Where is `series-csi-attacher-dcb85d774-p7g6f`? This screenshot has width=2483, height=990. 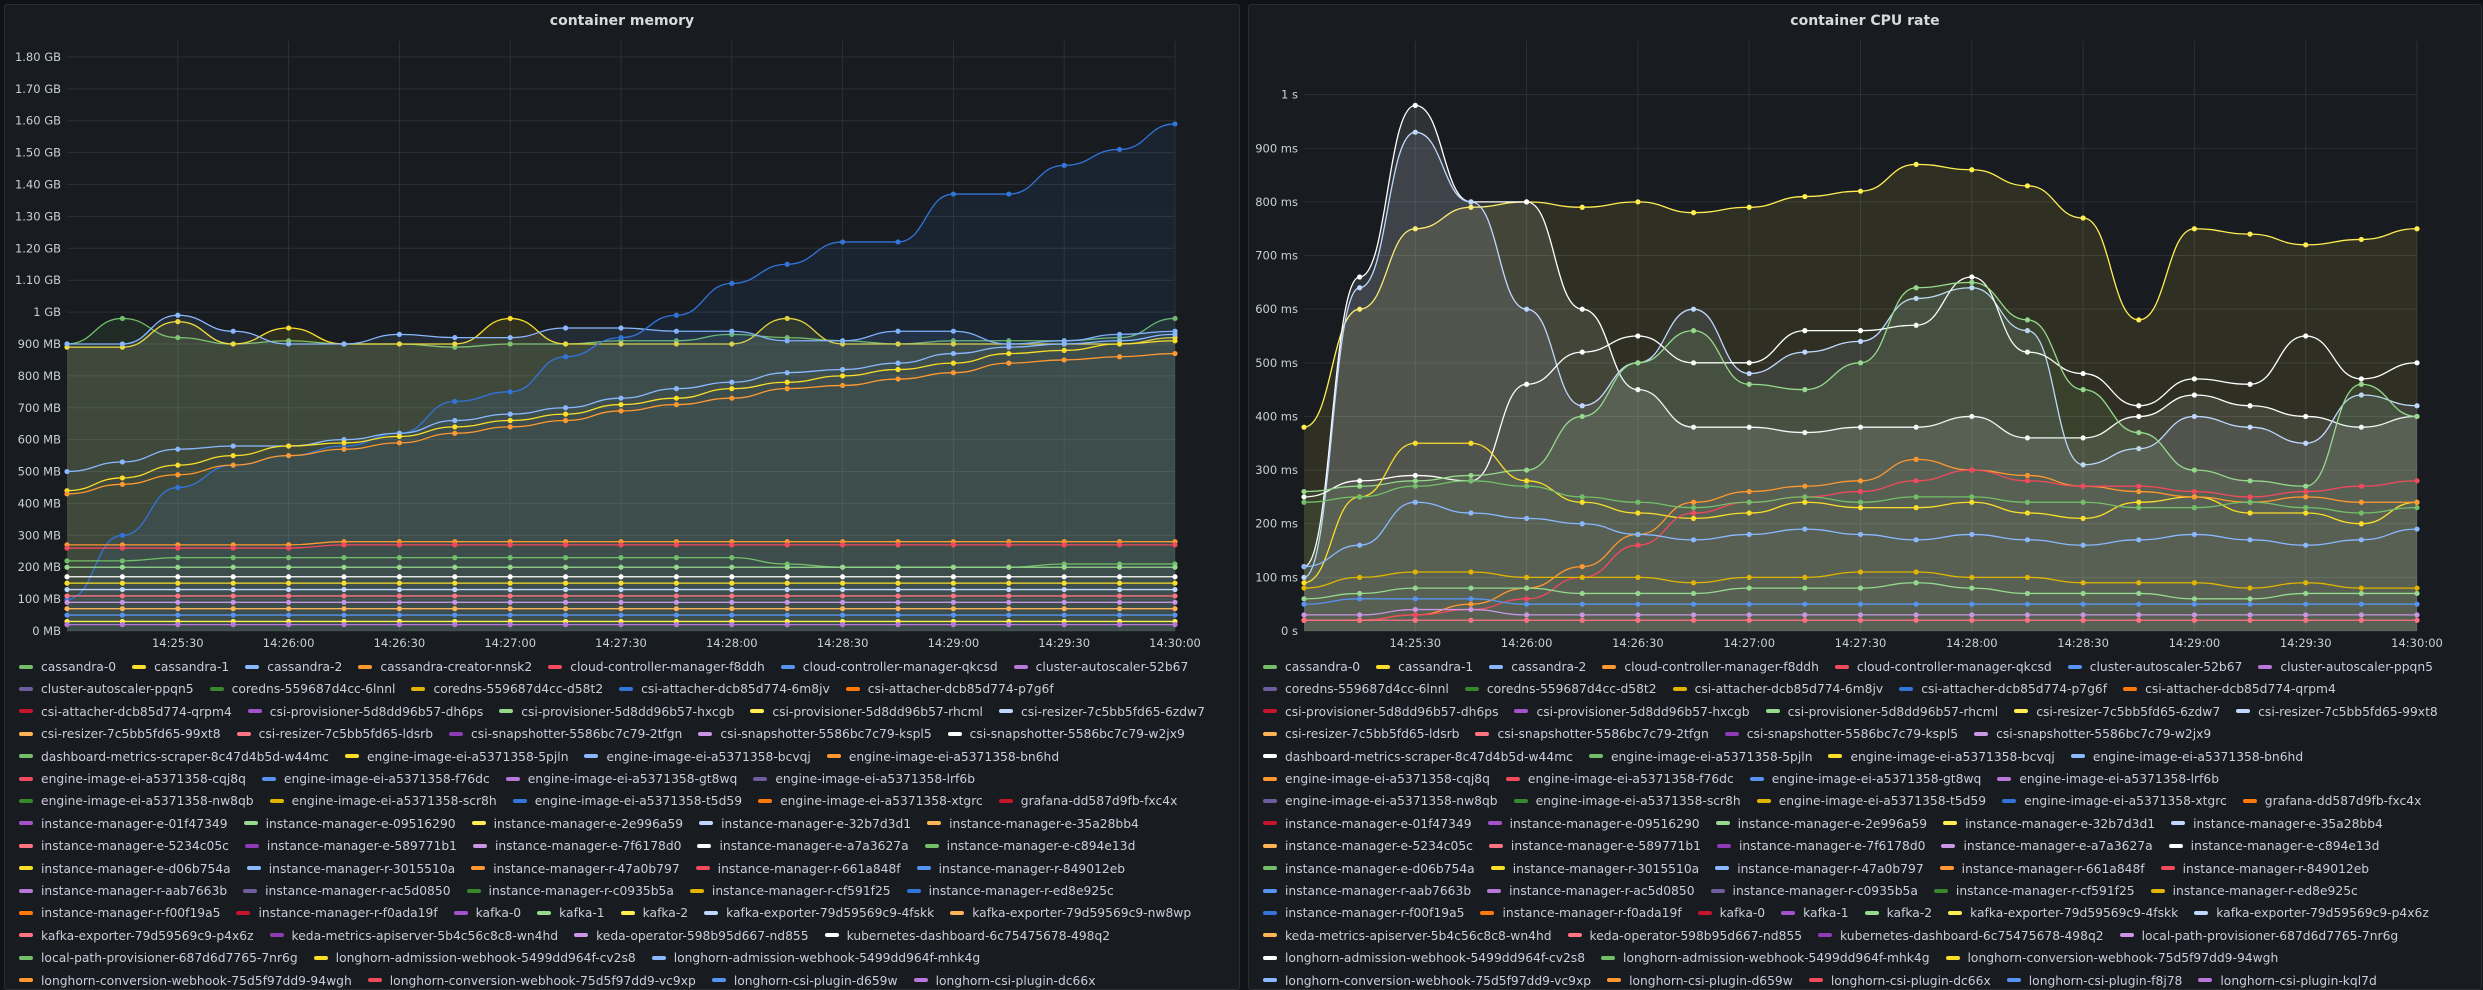 series-csi-attacher-dcb85d774-p7g6f is located at coordinates (621, 596).